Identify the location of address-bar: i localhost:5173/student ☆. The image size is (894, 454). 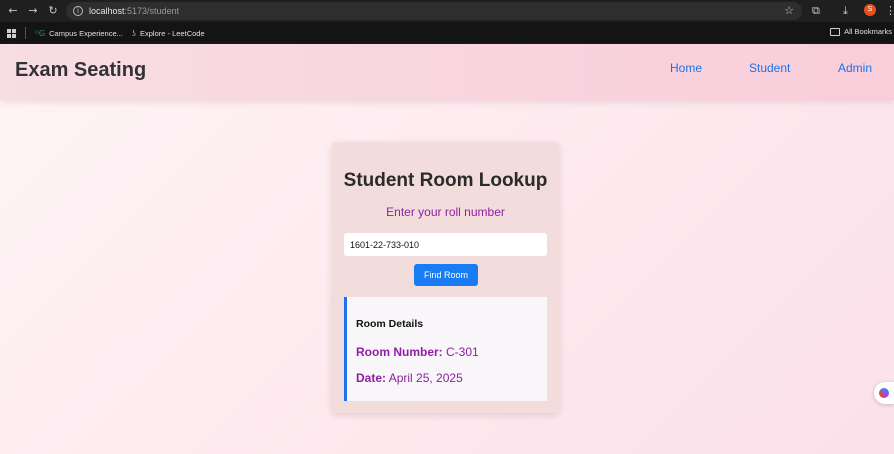
(434, 11).